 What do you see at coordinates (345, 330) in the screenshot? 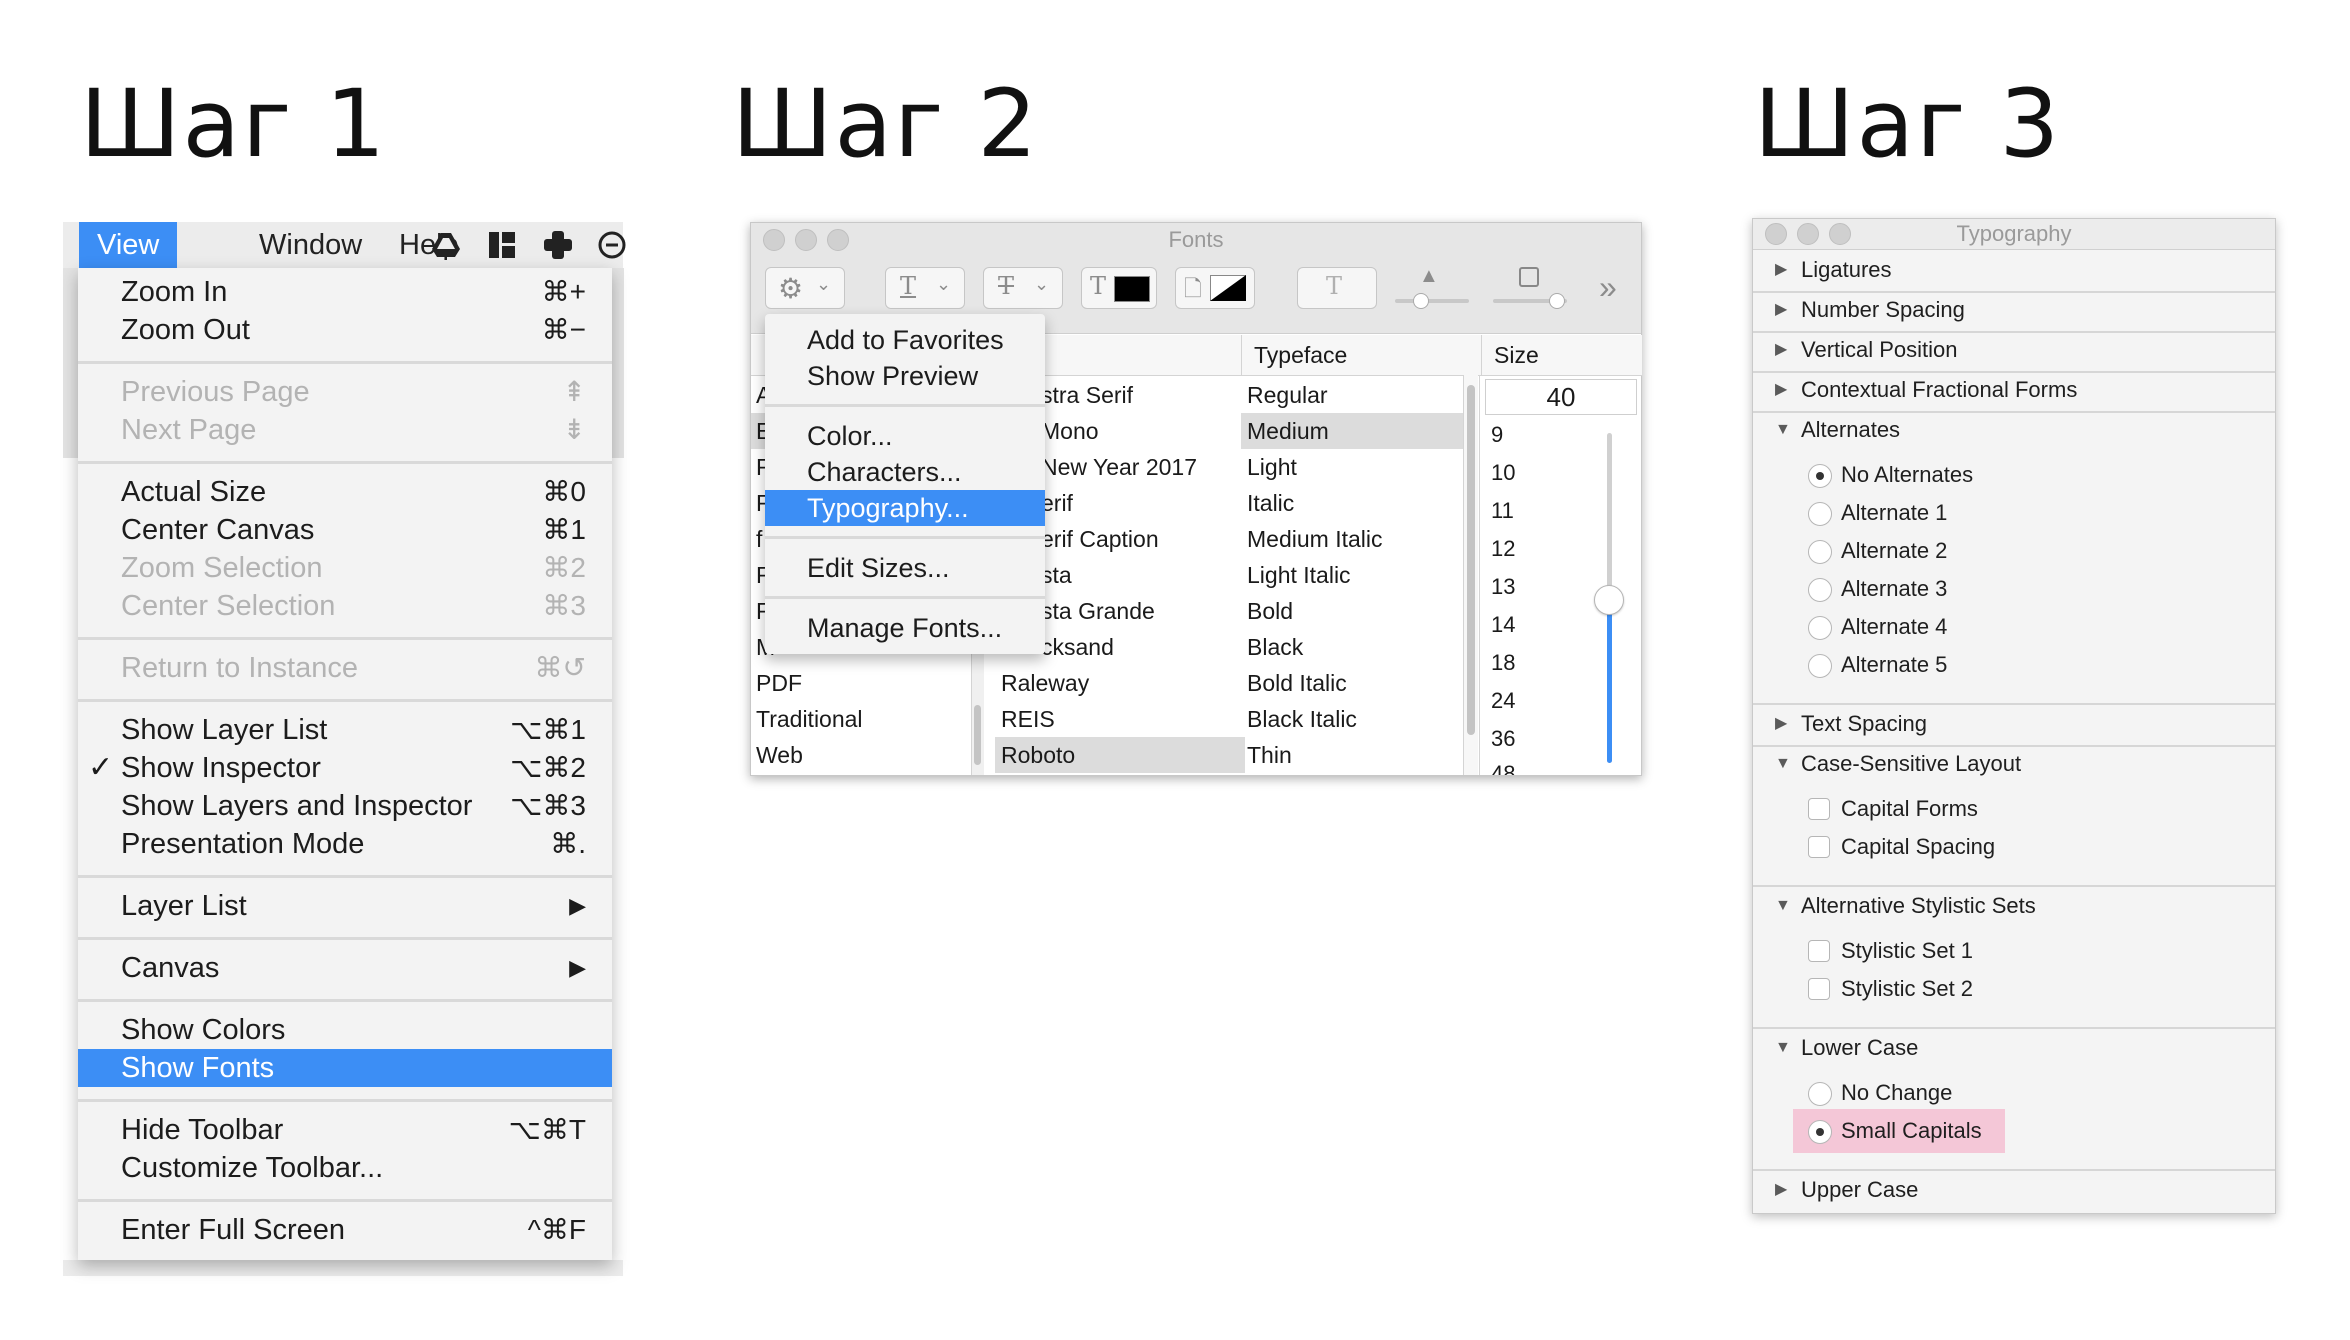
I see `menu-item-zoom-out: Zoom Out ⌘−` at bounding box center [345, 330].